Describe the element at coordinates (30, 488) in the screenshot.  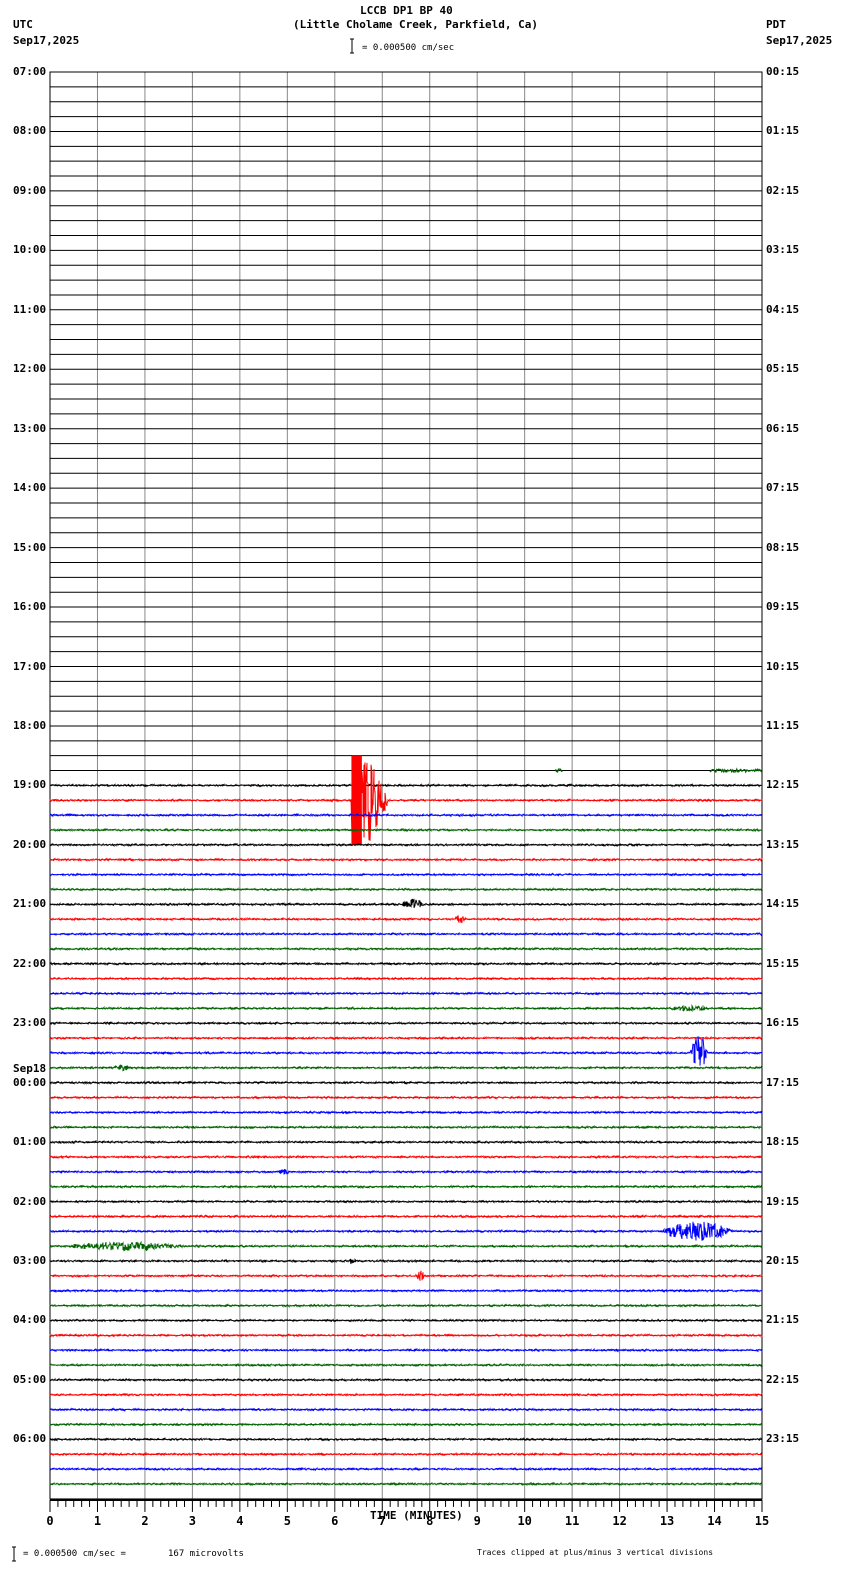
I see `utc-hour-label: 14:00` at that location.